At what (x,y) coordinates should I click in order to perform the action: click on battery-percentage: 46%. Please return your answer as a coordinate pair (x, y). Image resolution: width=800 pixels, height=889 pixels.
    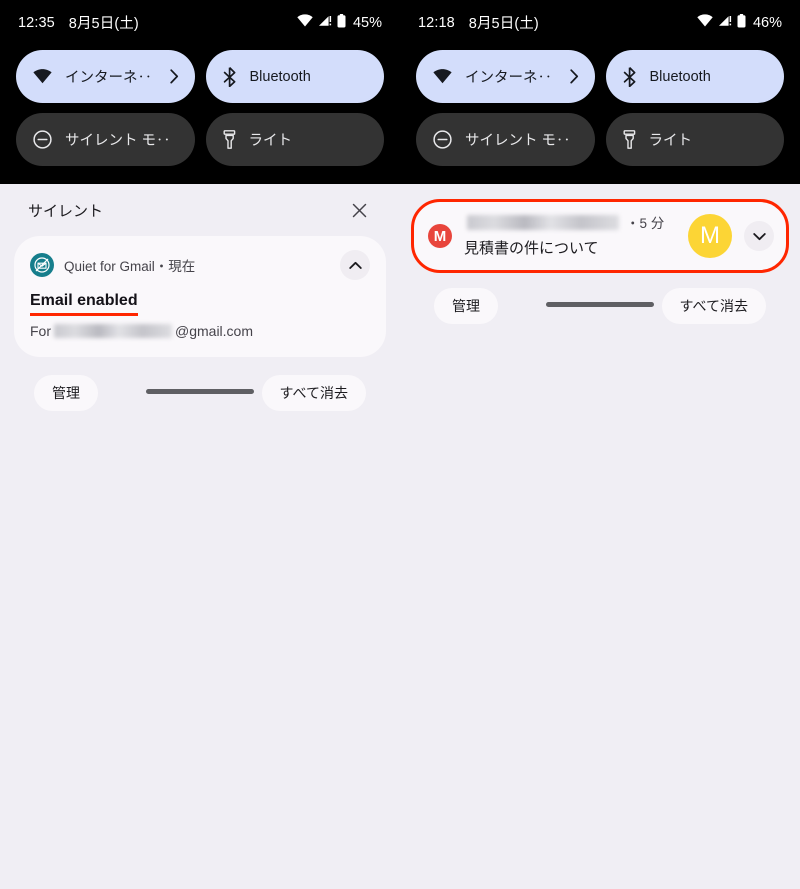
    Looking at the image, I should click on (767, 22).